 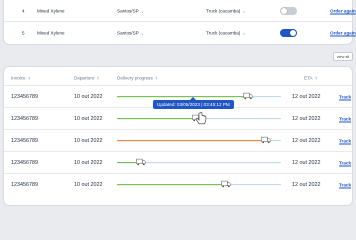 What do you see at coordinates (23, 10) in the screenshot?
I see `order-number: 4` at bounding box center [23, 10].